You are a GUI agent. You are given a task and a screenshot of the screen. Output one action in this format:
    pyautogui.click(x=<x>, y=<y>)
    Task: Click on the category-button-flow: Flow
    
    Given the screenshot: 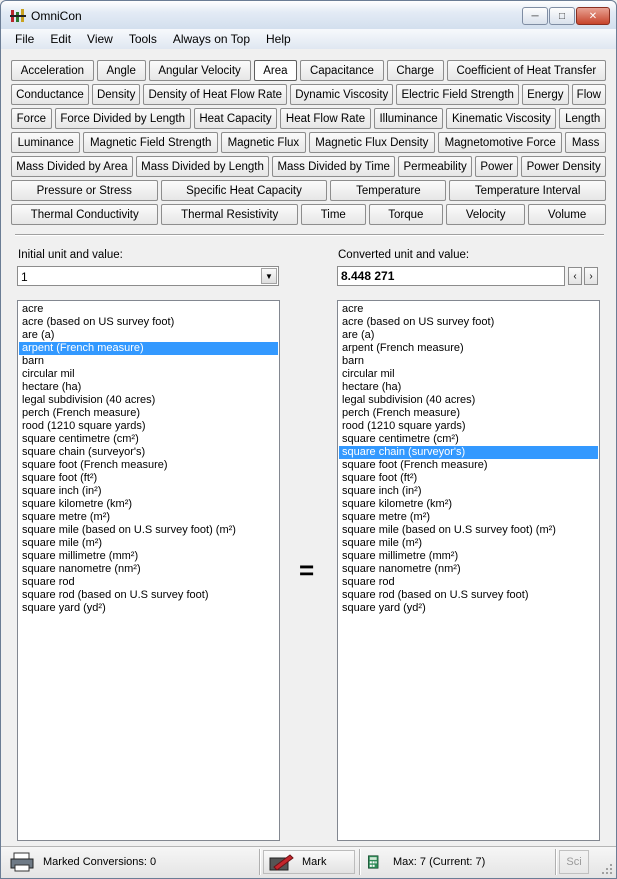 What is the action you would take?
    pyautogui.click(x=589, y=94)
    